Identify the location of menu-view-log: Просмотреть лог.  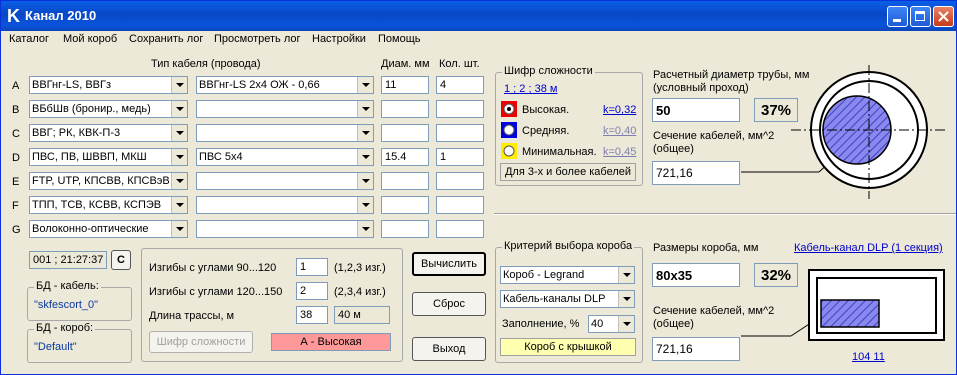
(257, 39).